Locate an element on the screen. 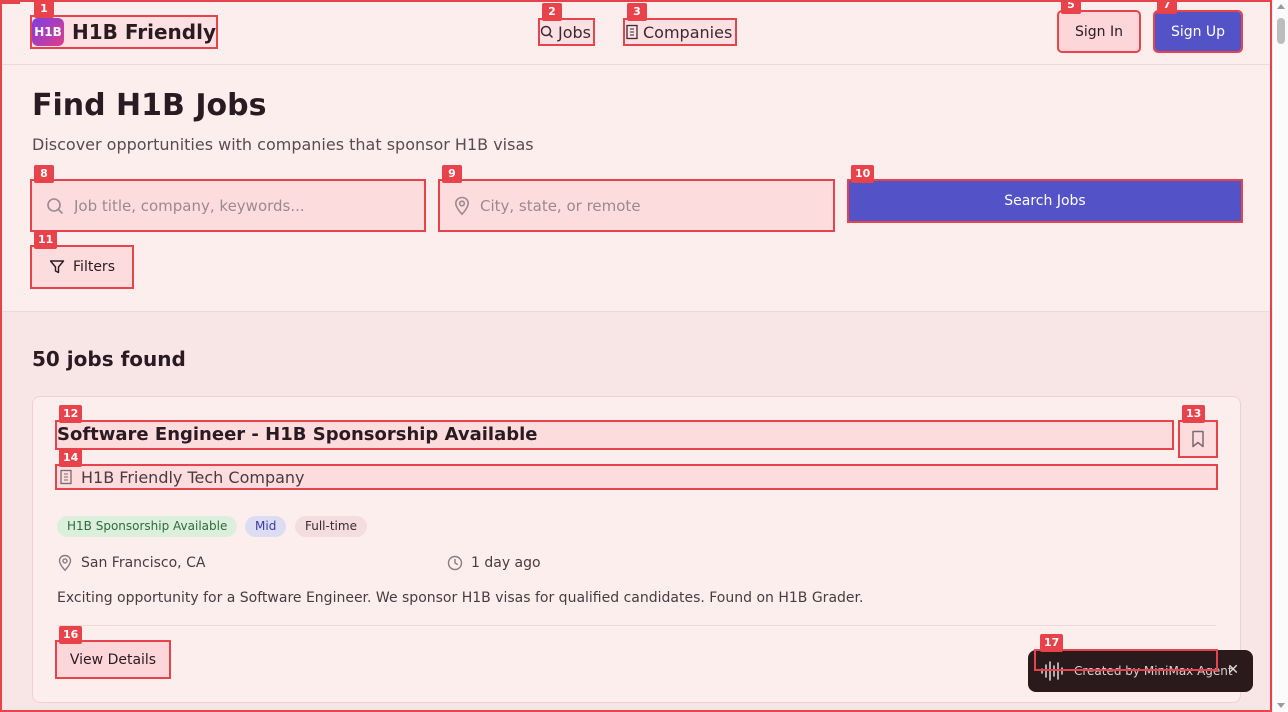 Image resolution: width=1288 pixels, height=712 pixels. job-posted-time: 1 day ago is located at coordinates (494, 563).